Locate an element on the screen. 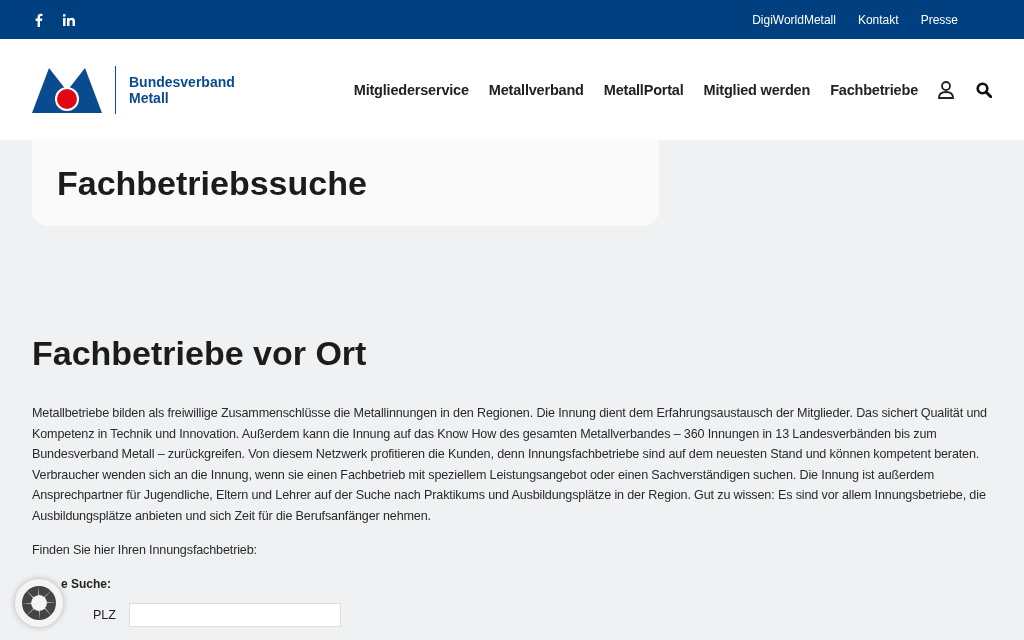 Image resolution: width=1024 pixels, height=640 pixels. page-title: Fachbetriebssuche is located at coordinates (212, 183).